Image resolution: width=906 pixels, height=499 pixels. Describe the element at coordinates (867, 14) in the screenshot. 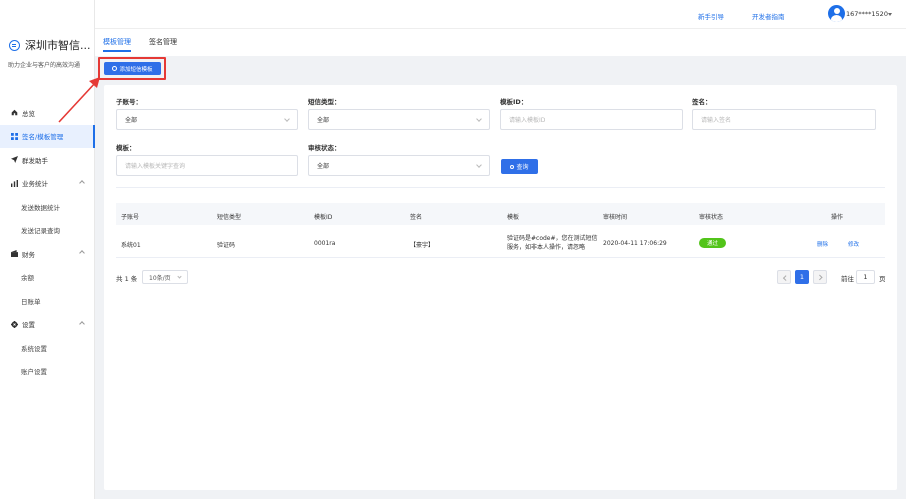

I see `user-phone: 167****1520` at that location.